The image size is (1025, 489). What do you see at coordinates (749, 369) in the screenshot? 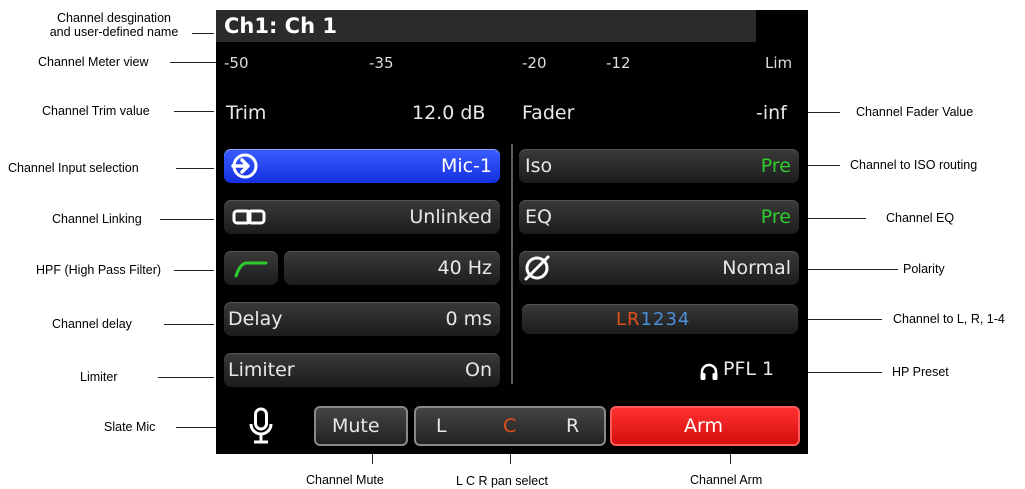
I see `hp-preset-value: PFL 1` at bounding box center [749, 369].